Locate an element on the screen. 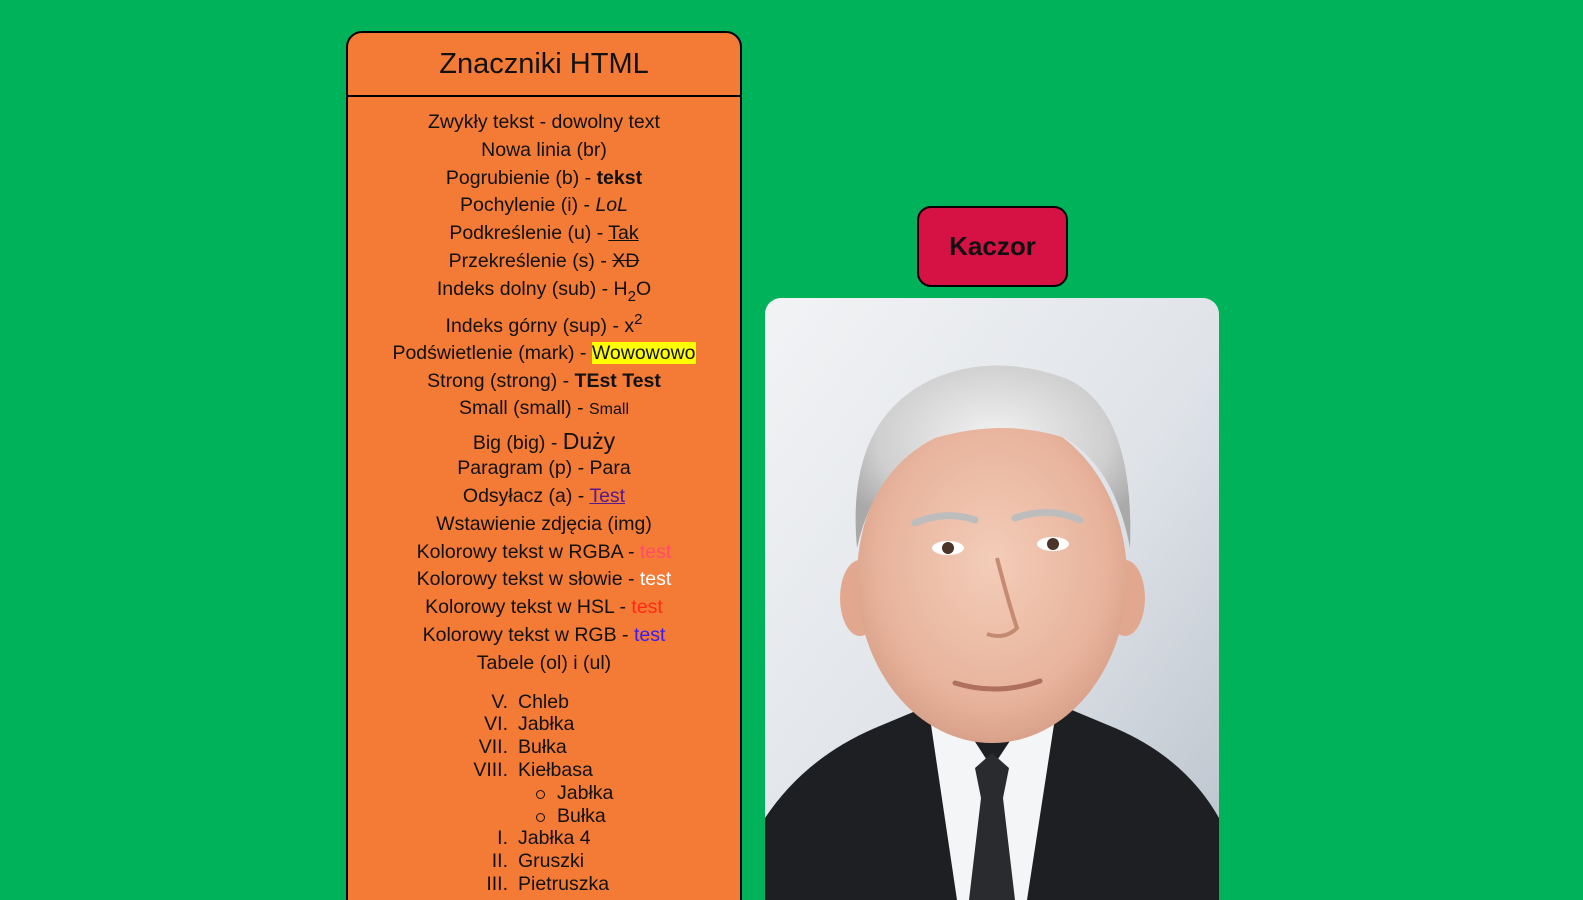 This screenshot has width=1583, height=900. panel-title: Znaczniki HTML is located at coordinates (544, 65).